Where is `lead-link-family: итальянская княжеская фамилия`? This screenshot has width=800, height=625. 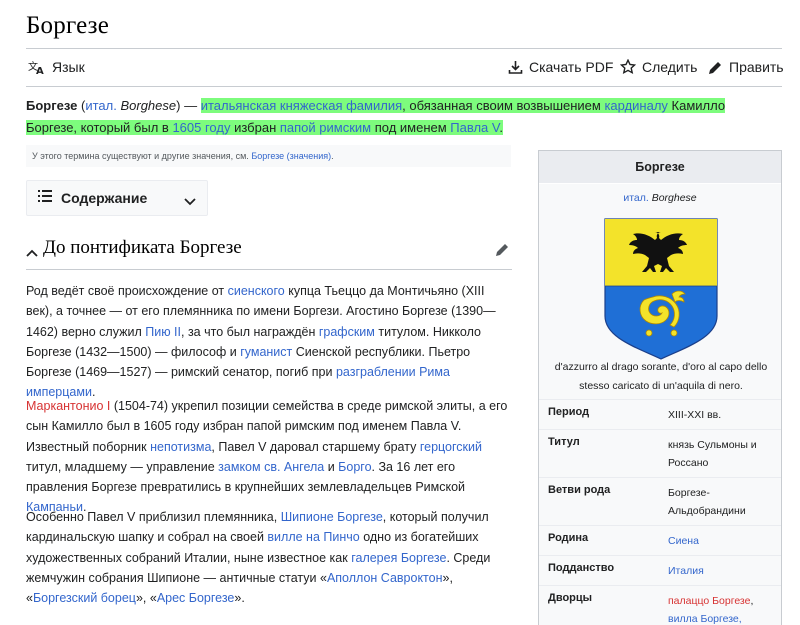 lead-link-family: итальянская княжеская фамилия is located at coordinates (301, 105).